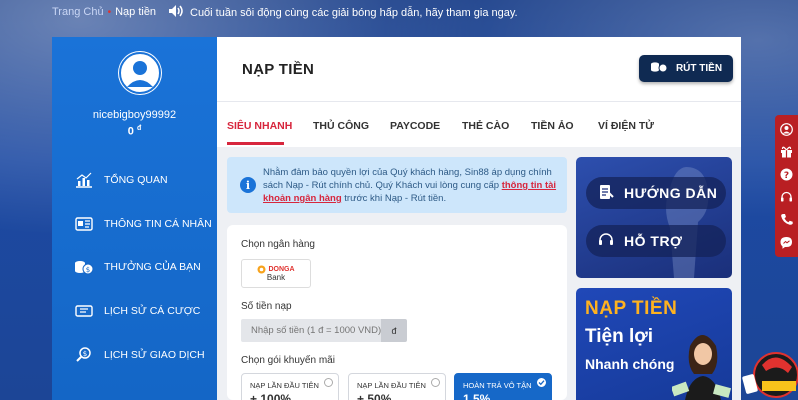 The width and height of the screenshot is (798, 400). I want to click on phone-icon, so click(787, 220).